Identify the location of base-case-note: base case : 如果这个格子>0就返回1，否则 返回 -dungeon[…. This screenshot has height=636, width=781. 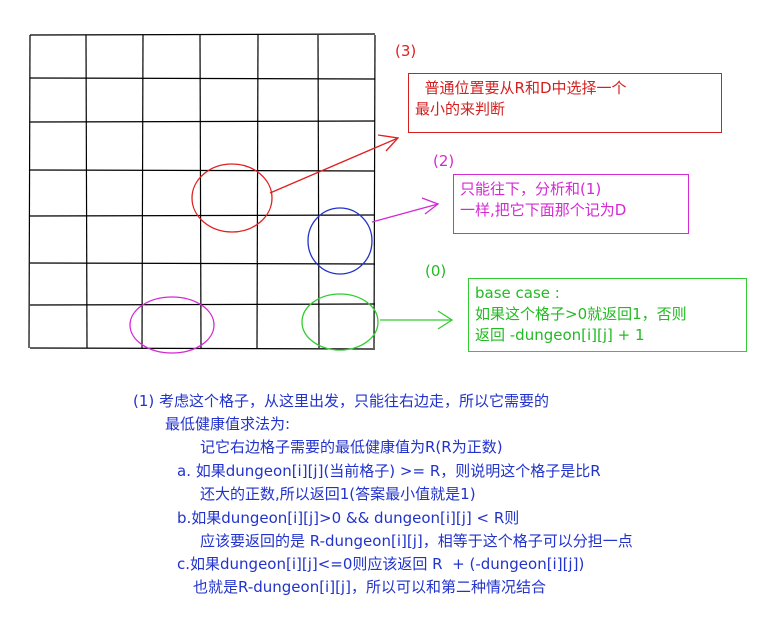
(607, 315).